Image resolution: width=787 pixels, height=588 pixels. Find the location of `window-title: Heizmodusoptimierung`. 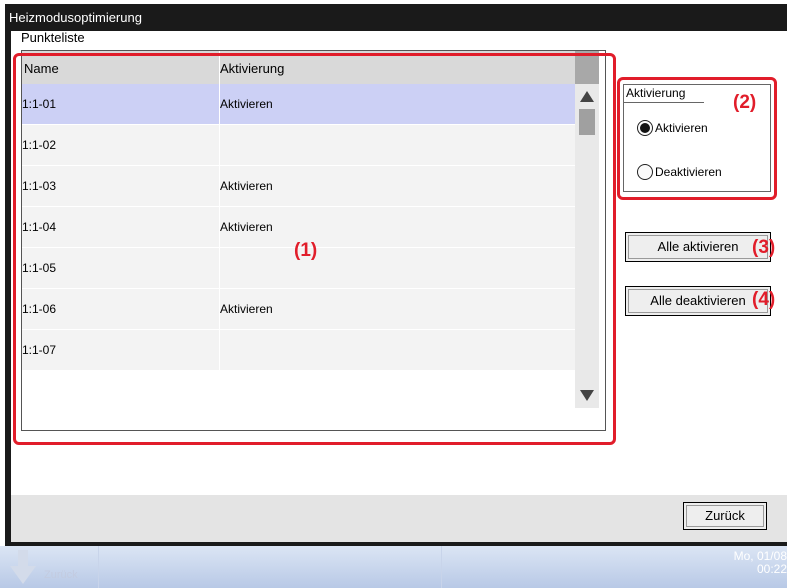

window-title: Heizmodusoptimierung is located at coordinates (75, 17).